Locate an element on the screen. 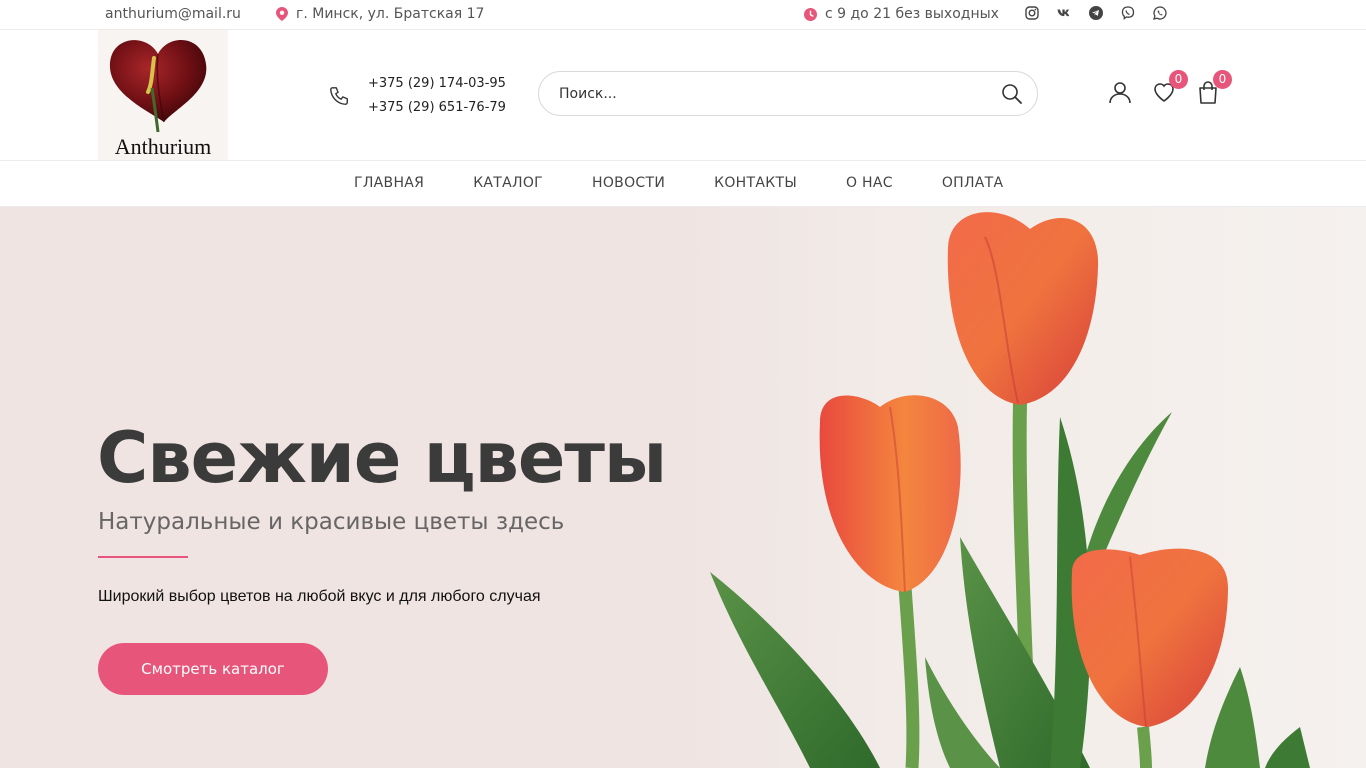 Image resolution: width=1366 pixels, height=768 pixels. nav-item-catalog: КАТАЛОГ is located at coordinates (508, 183).